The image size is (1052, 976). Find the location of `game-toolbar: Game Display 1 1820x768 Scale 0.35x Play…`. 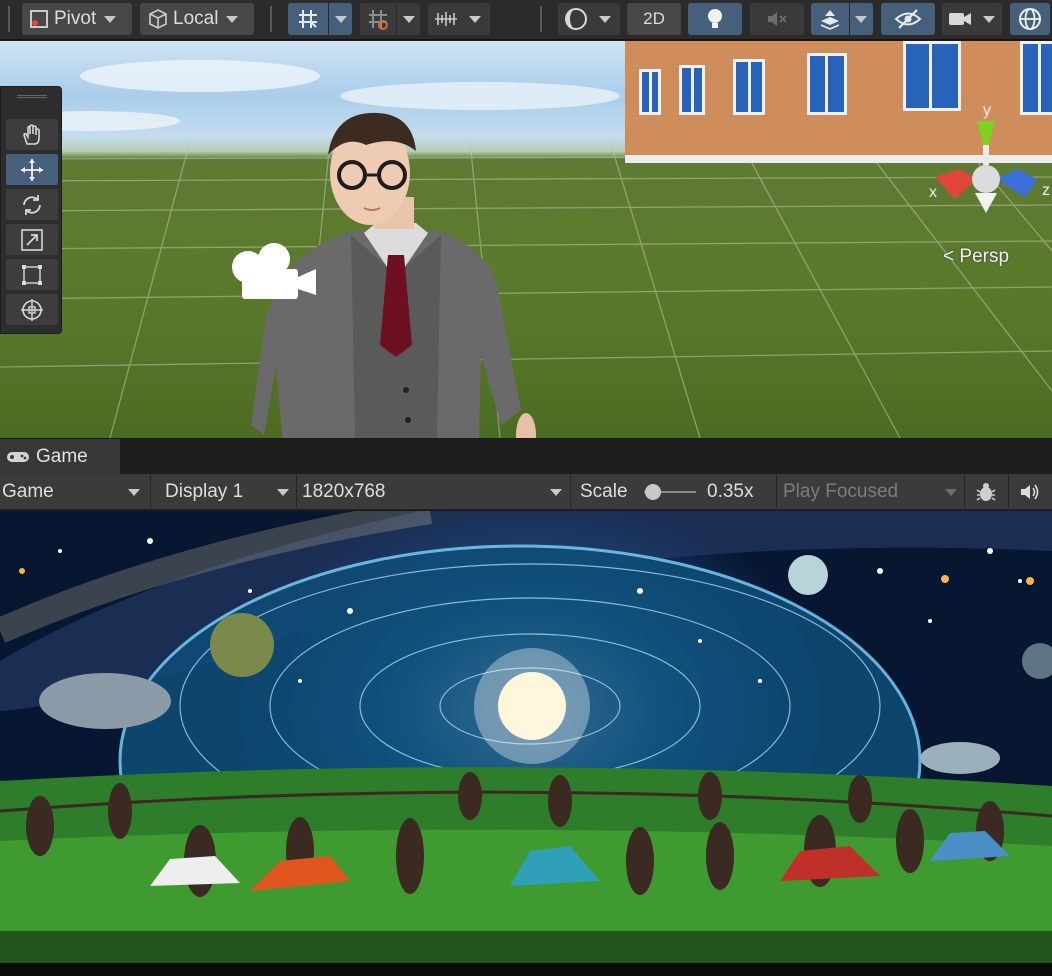

game-toolbar: Game Display 1 1820x768 Scale 0.35x Play… is located at coordinates (526, 492).